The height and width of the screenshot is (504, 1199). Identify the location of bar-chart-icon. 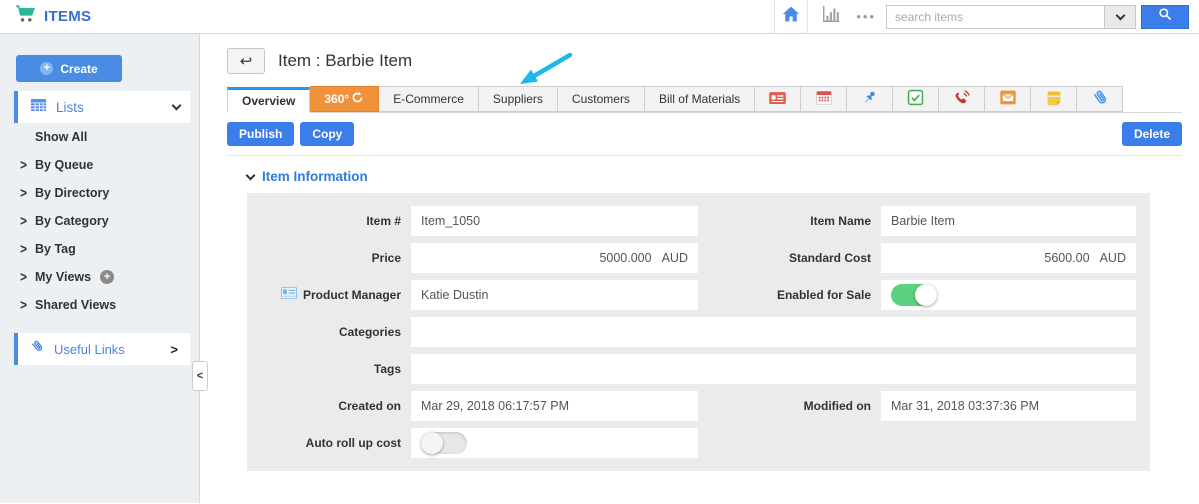
(831, 16).